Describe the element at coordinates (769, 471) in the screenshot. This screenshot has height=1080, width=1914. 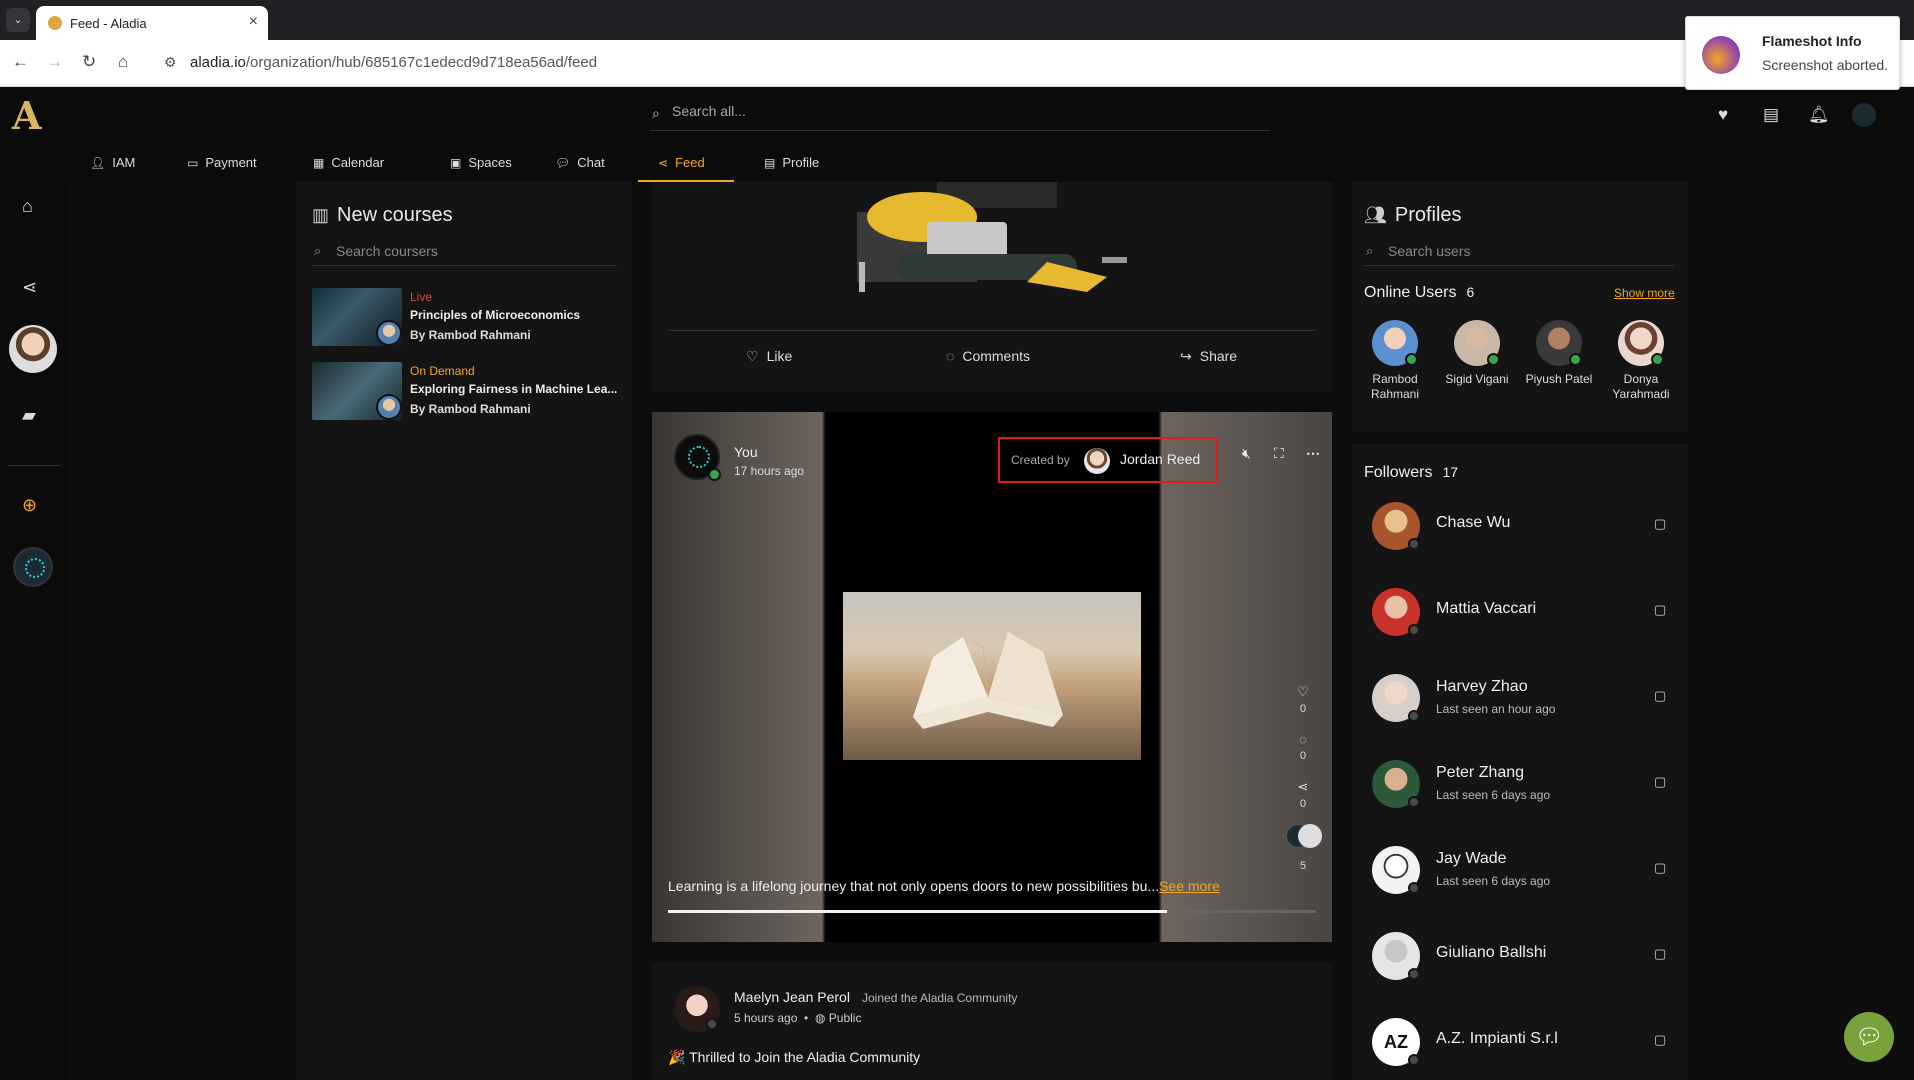
I see `post-timestamp: 17 hours ago` at that location.